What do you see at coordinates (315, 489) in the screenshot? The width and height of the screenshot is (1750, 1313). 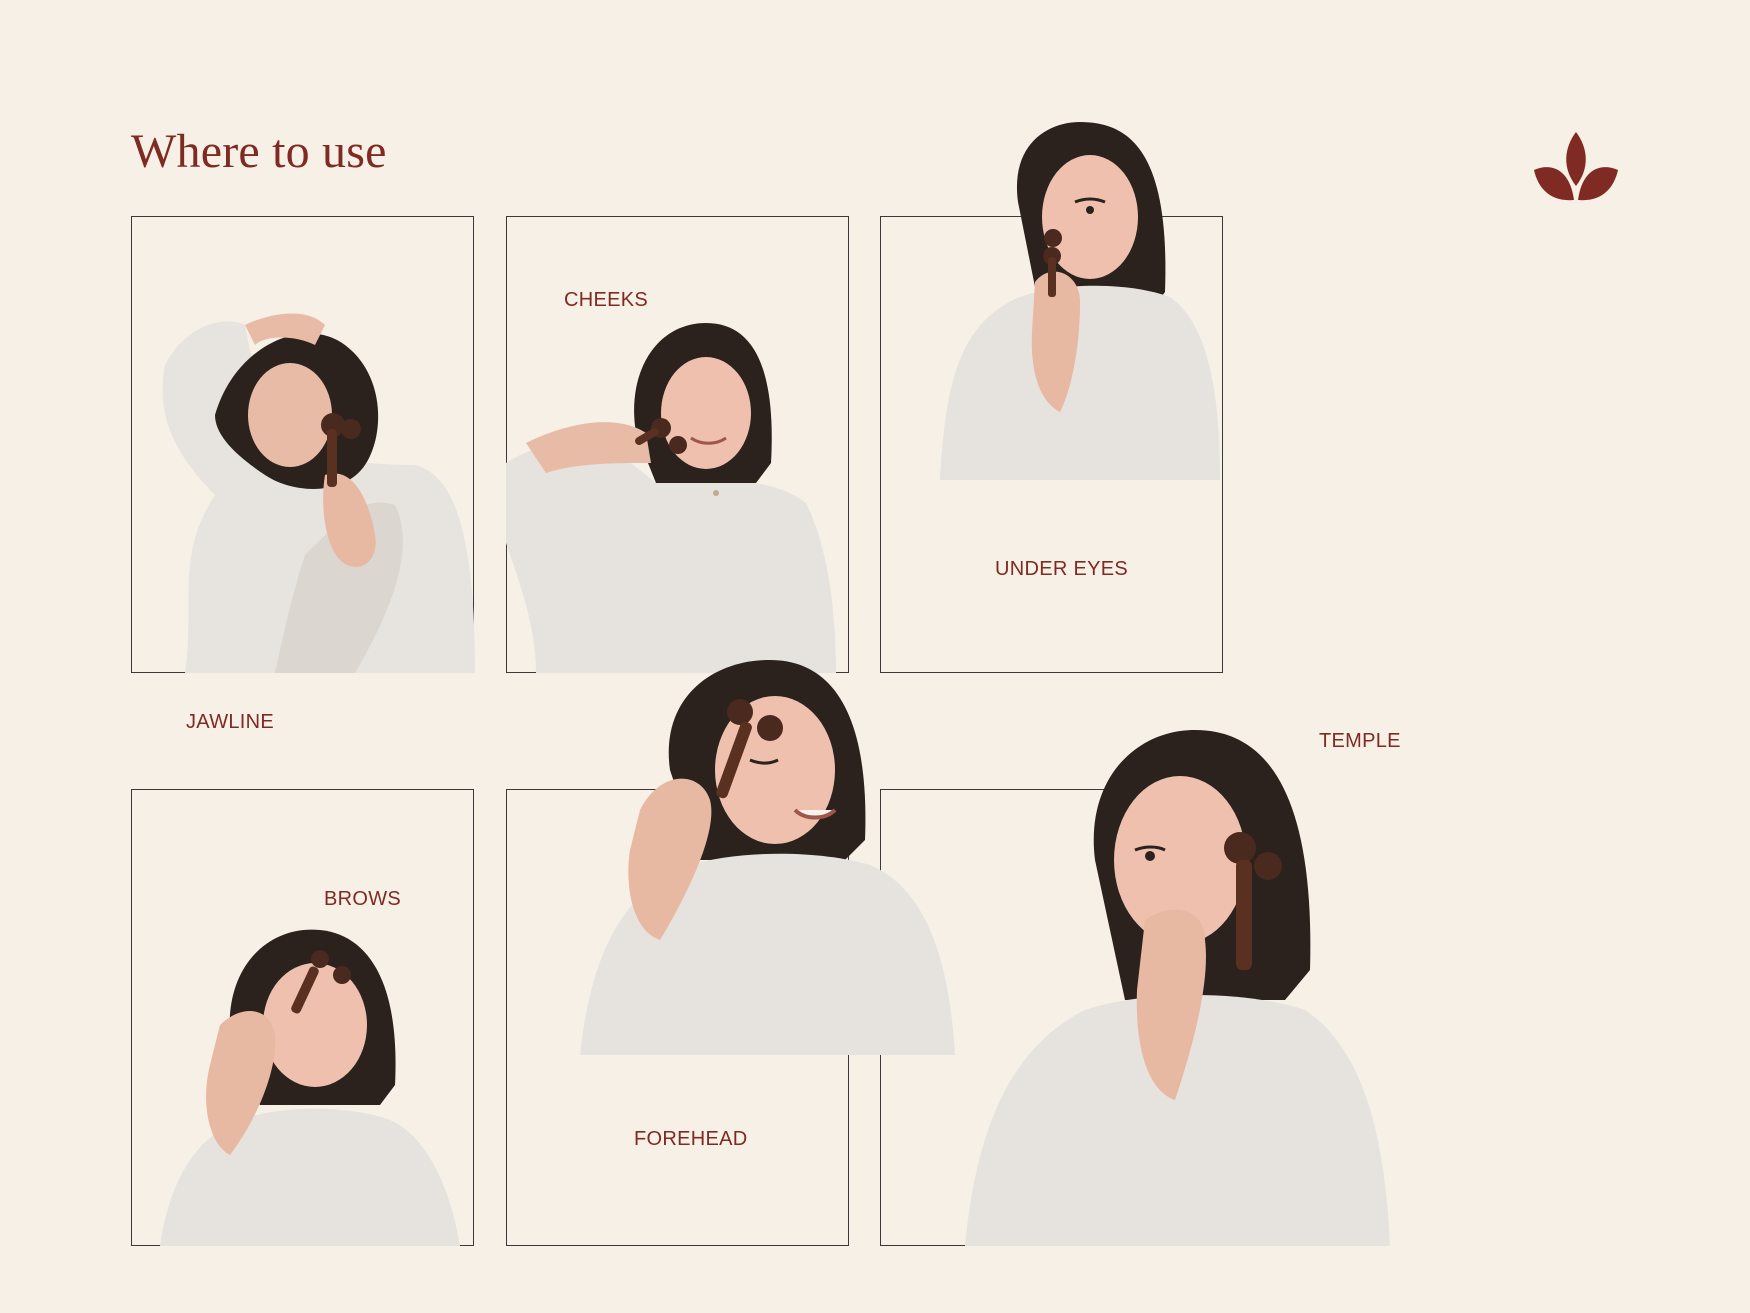 I see `photo-jawline` at bounding box center [315, 489].